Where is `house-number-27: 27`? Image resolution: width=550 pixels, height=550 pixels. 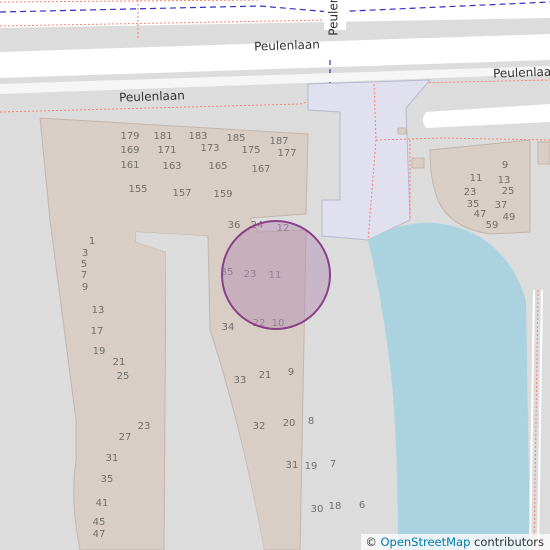
house-number-27: 27 is located at coordinates (125, 437).